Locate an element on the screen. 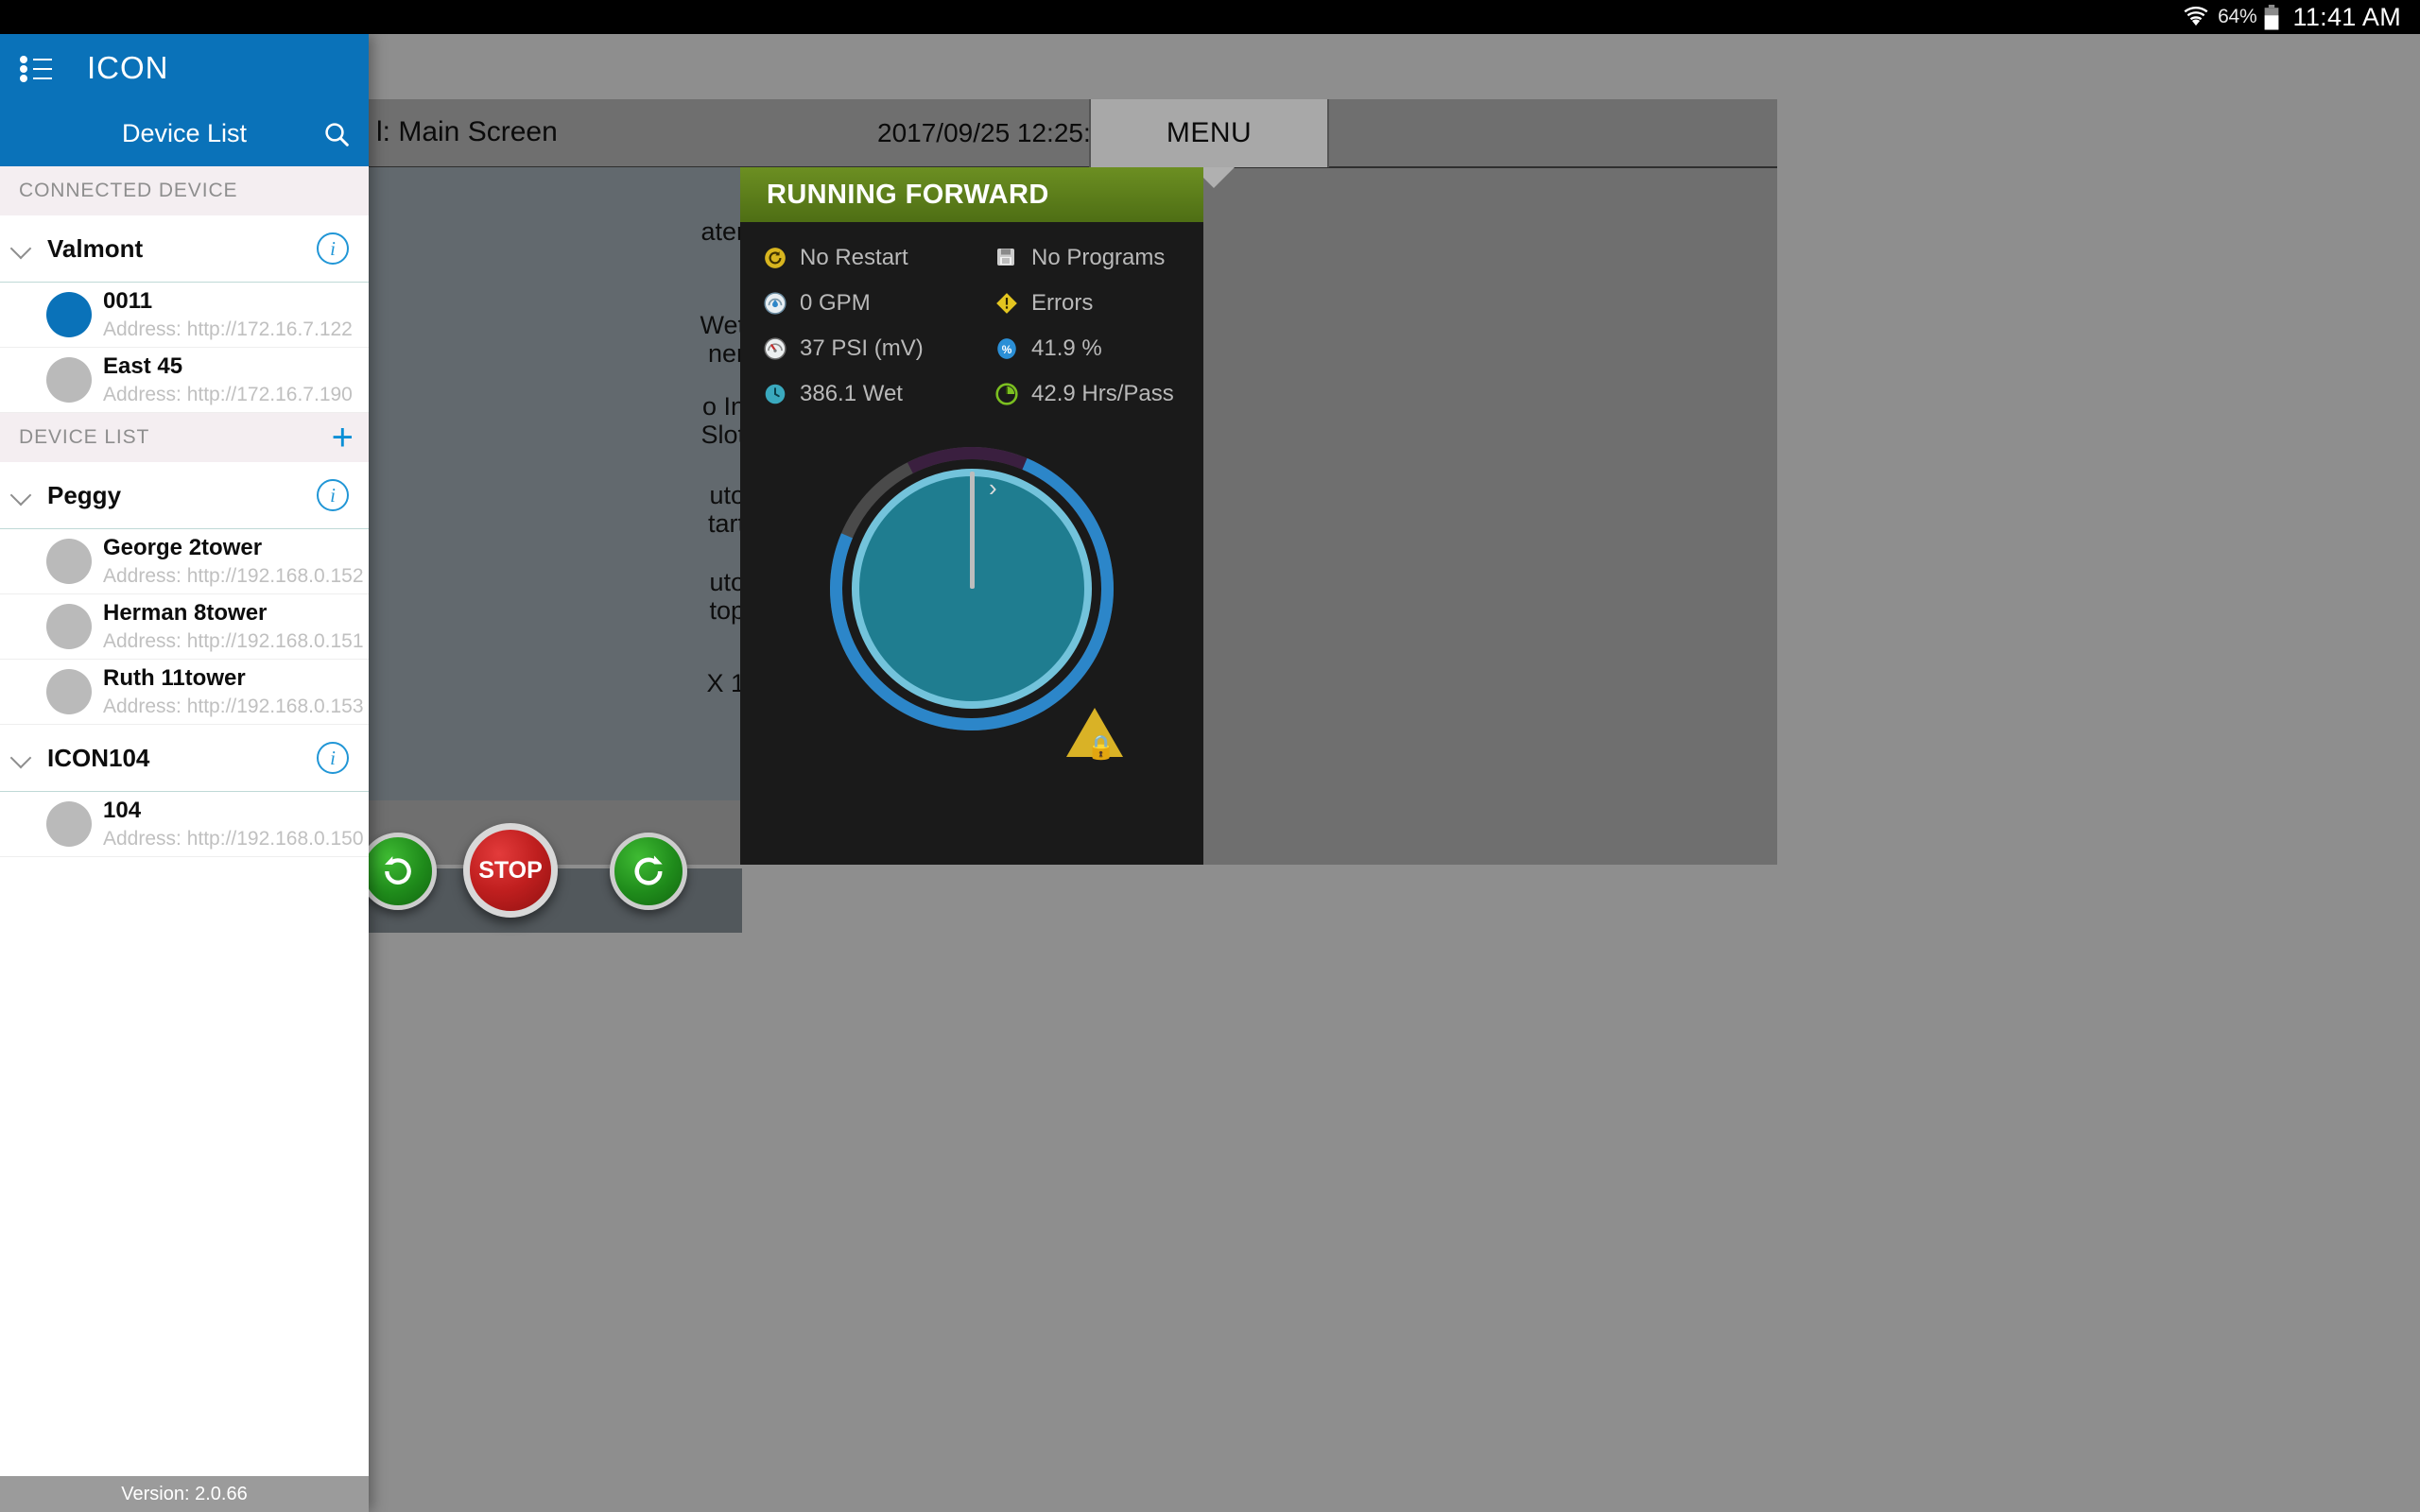 The image size is (2420, 1512). status-item-percent: % 41.9 % is located at coordinates (1087, 348).